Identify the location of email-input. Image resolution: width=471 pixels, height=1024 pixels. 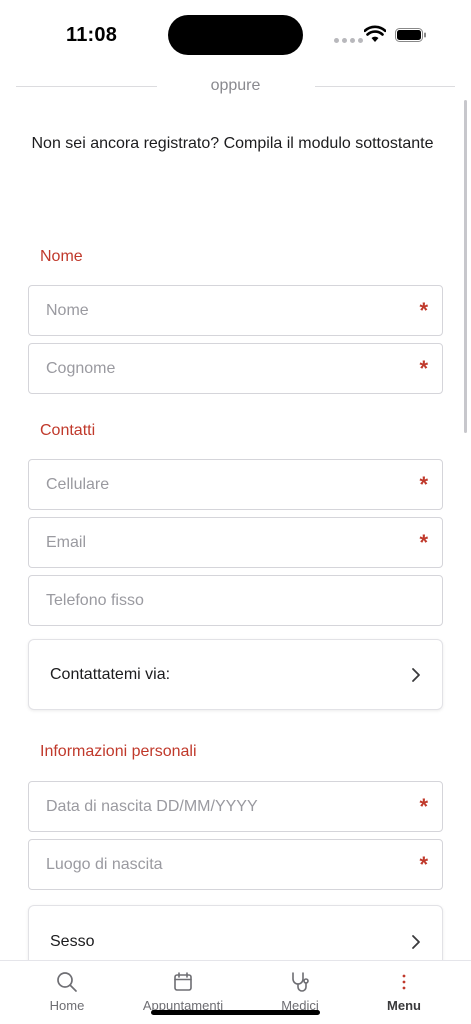
(235, 542).